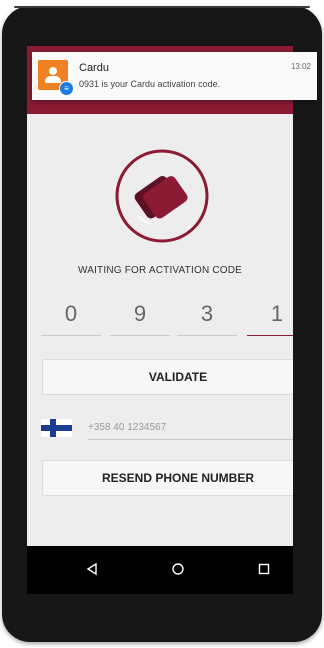  What do you see at coordinates (92, 569) in the screenshot?
I see `back-icon` at bounding box center [92, 569].